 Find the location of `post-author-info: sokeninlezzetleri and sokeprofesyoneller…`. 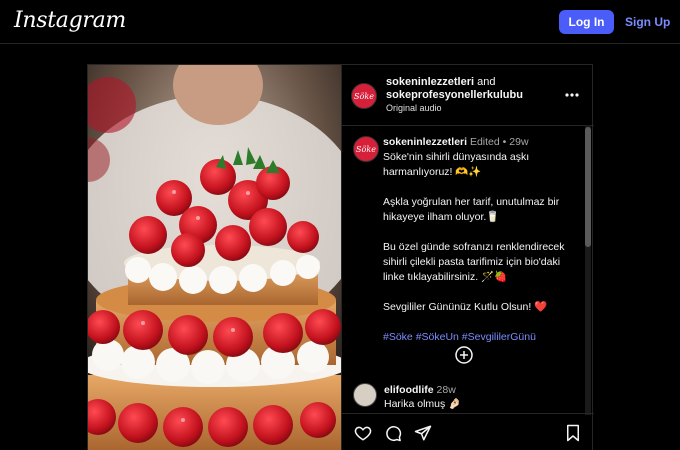

post-author-info: sokeninlezzetleri and sokeprofesyoneller… is located at coordinates (473, 95).